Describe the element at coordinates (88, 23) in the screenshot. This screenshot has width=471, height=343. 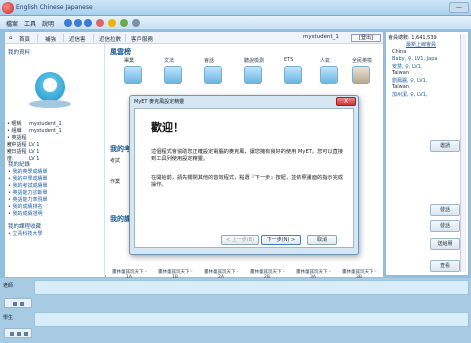
I see `refresh-icon` at that location.